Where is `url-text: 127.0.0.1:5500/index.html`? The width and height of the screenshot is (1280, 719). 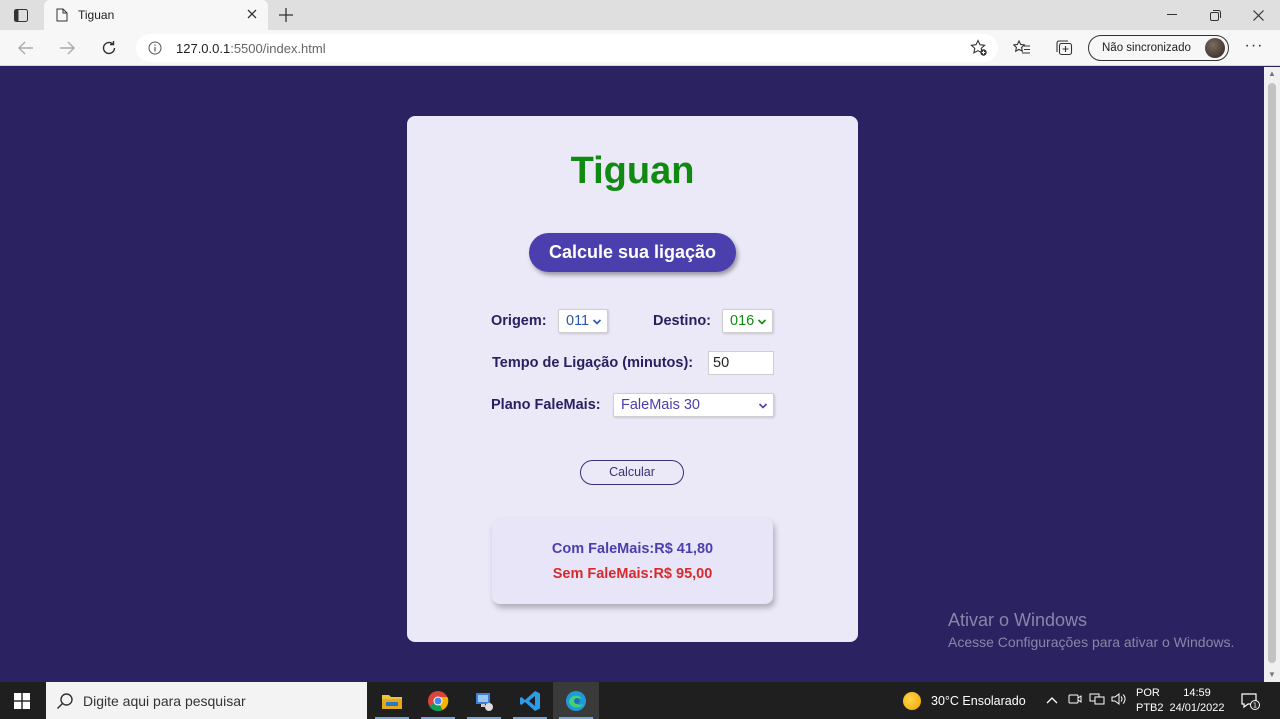 url-text: 127.0.0.1:5500/index.html is located at coordinates (251, 48).